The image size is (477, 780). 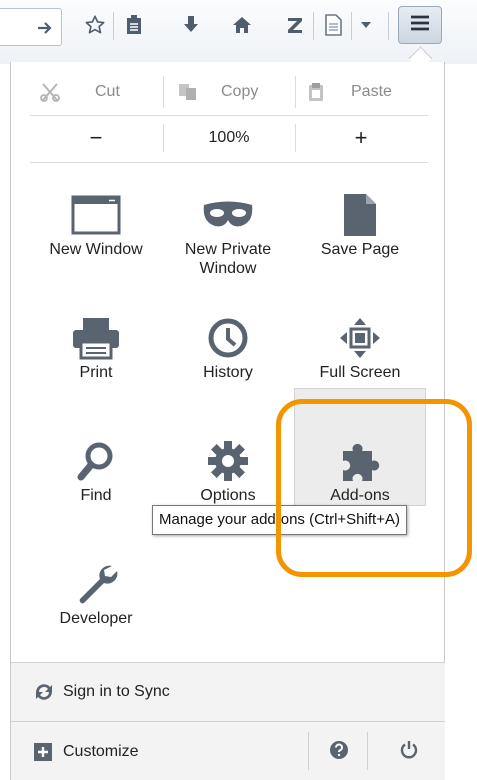 What do you see at coordinates (228, 495) in the screenshot?
I see `options-label: Options` at bounding box center [228, 495].